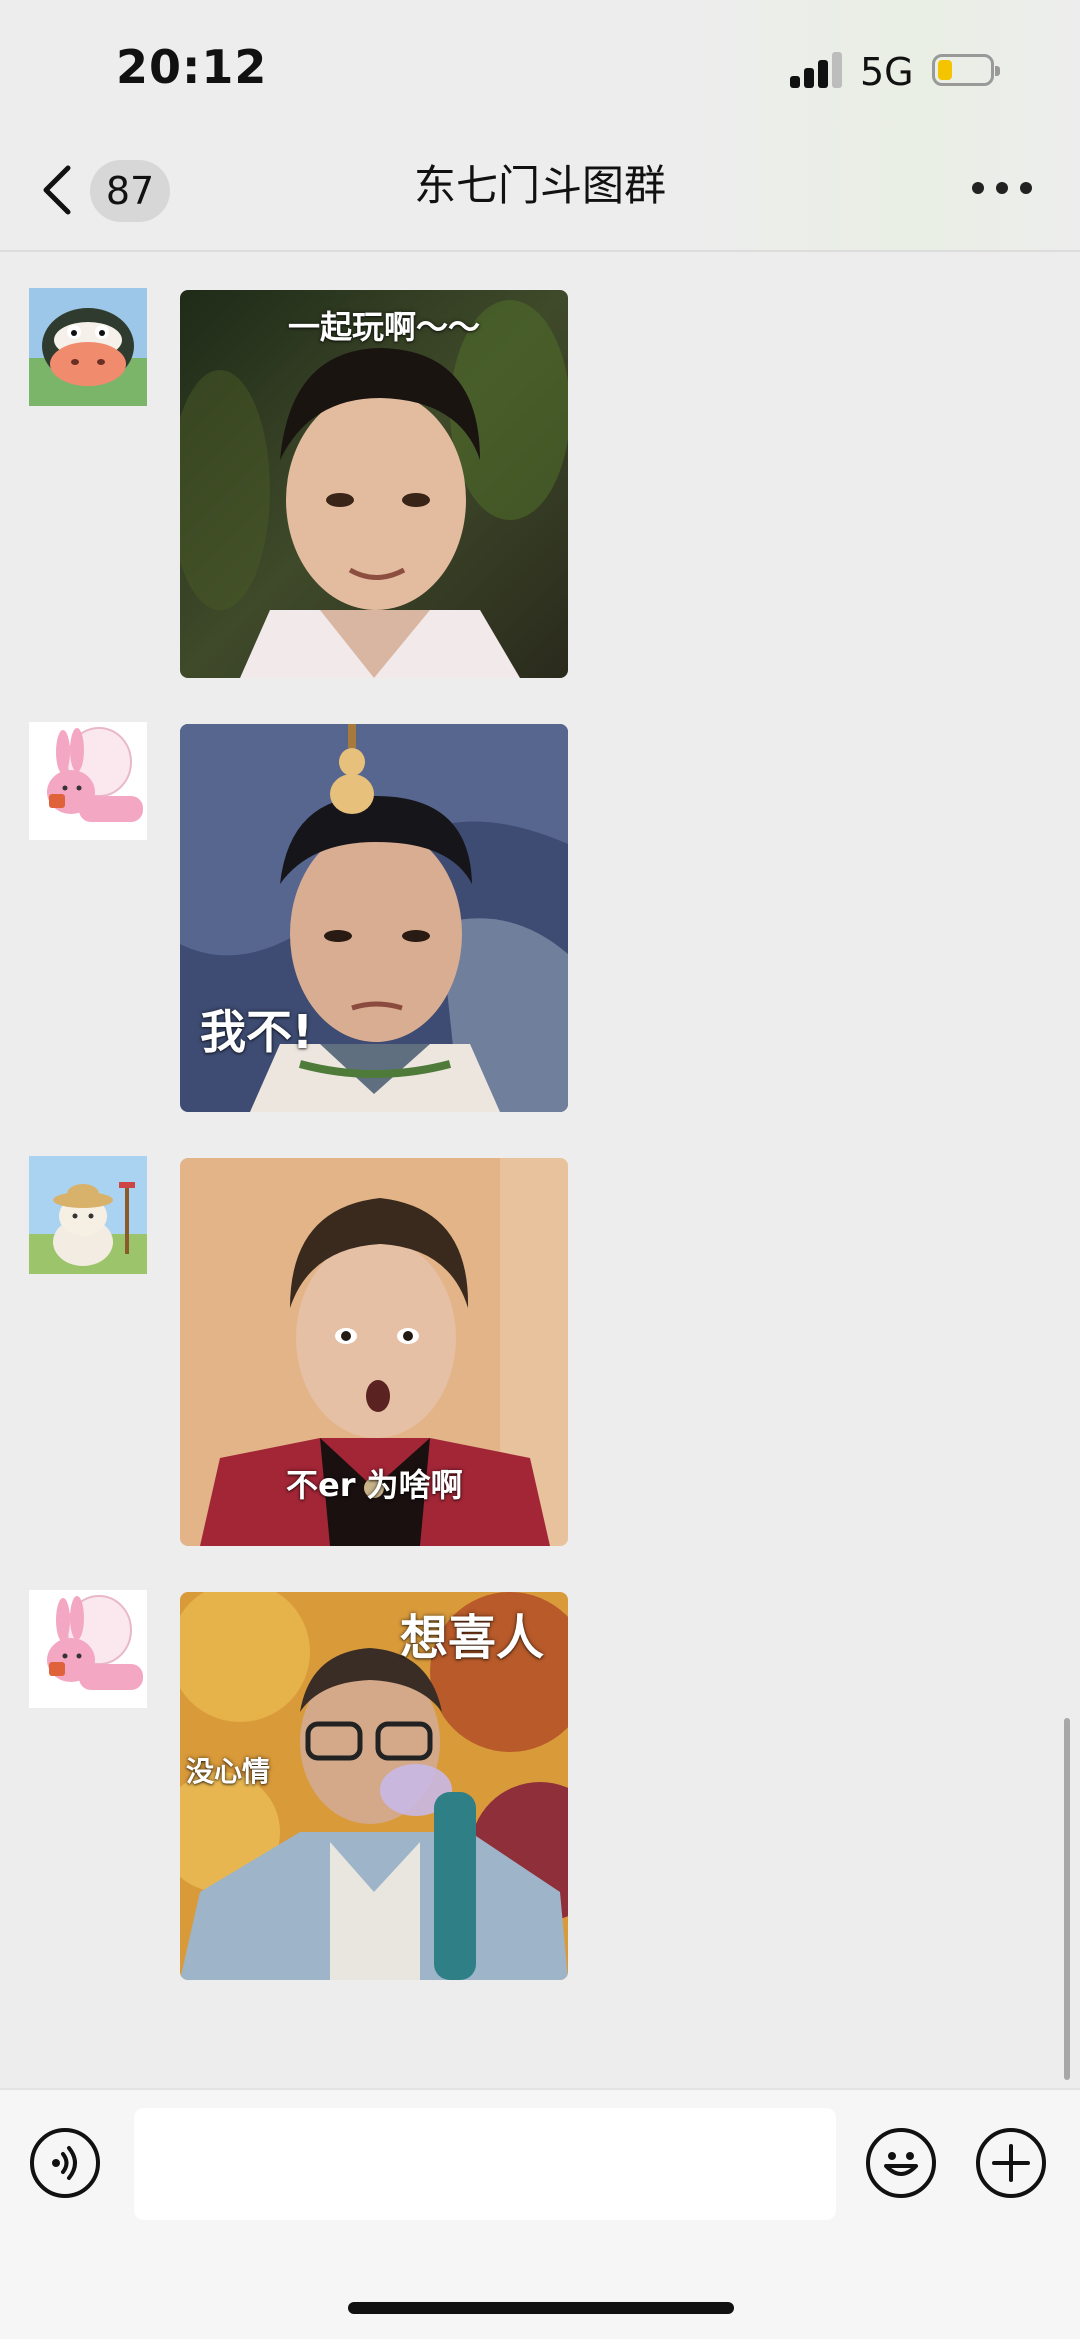 This screenshot has height=2339, width=1080. Describe the element at coordinates (192, 67) in the screenshot. I see `status-time: 20:12` at that location.